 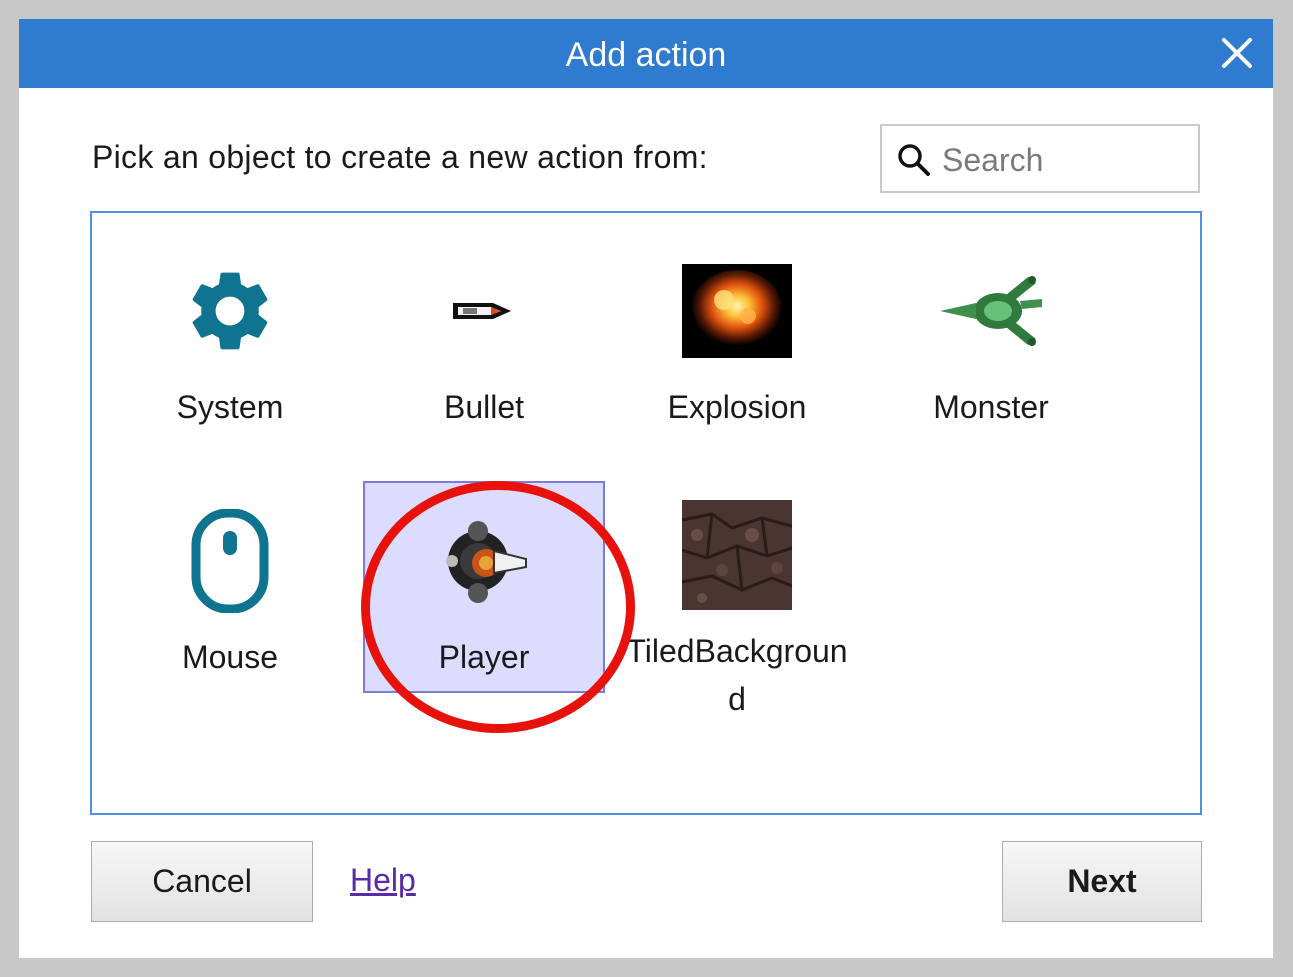 I want to click on object-label: Monster, so click(x=991, y=407).